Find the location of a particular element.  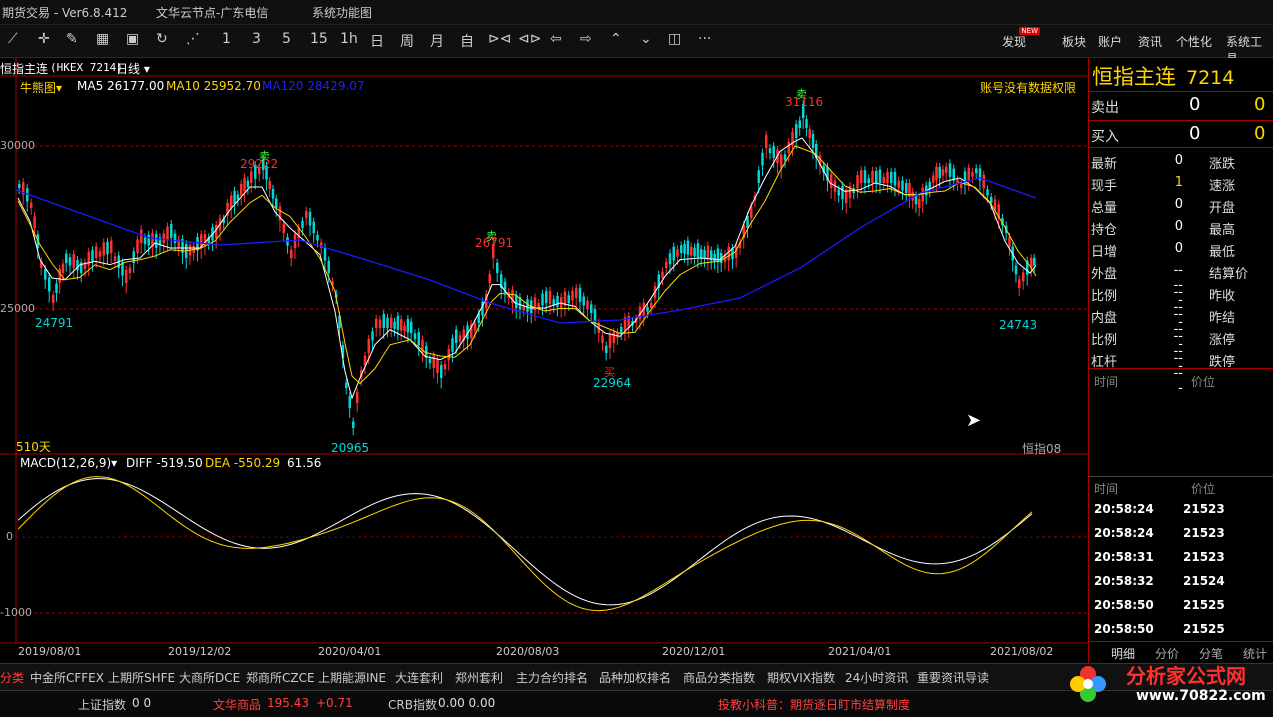

discover-button: 发现NEW is located at coordinates (1014, 41).